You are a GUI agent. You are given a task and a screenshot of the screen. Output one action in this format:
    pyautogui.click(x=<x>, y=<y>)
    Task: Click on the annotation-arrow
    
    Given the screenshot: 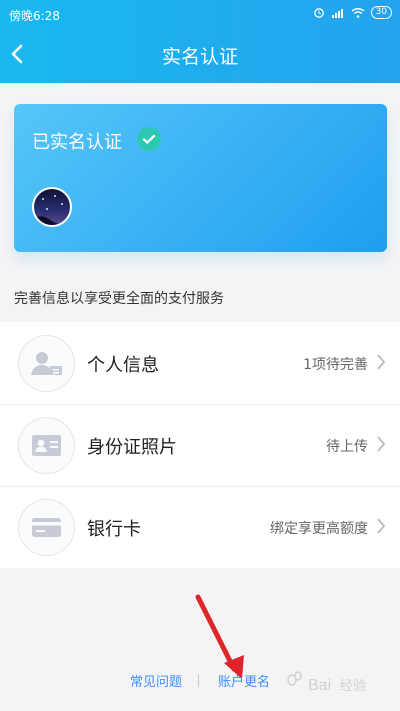 What is the action you would take?
    pyautogui.click(x=219, y=636)
    